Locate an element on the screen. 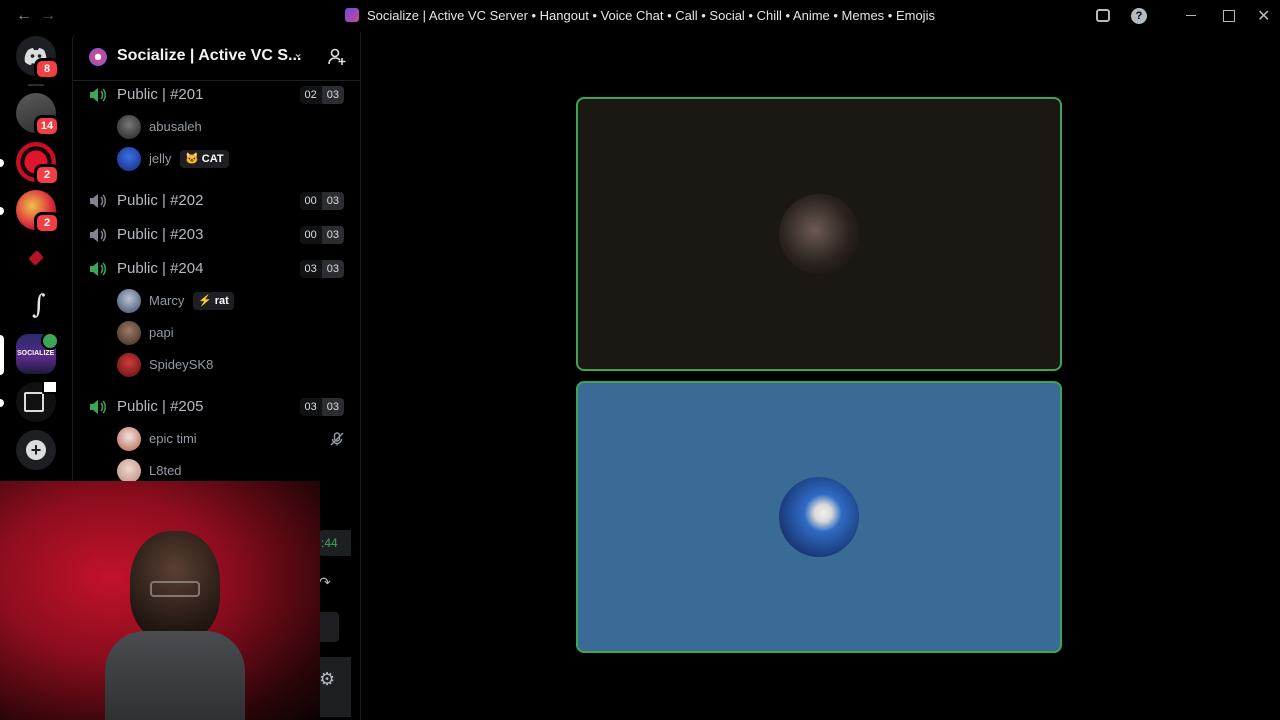 The image size is (1280, 720). server-icon-3: 2 is located at coordinates (38, 212).